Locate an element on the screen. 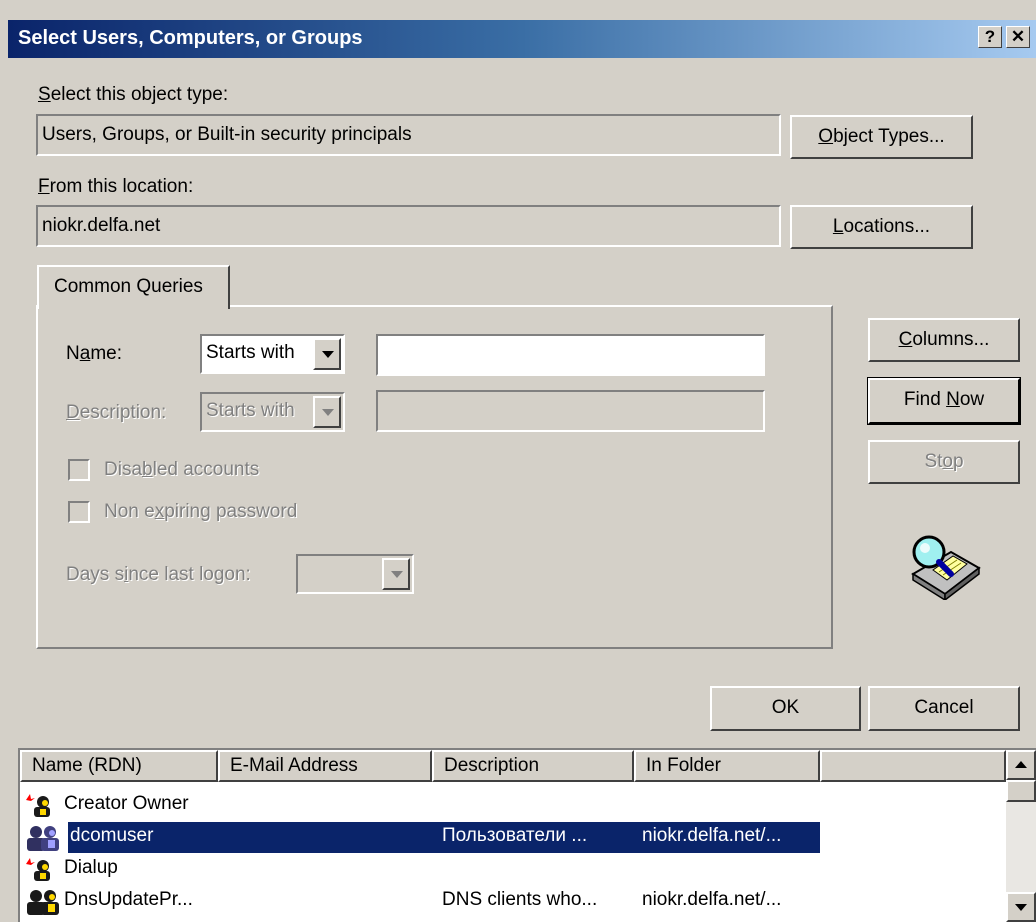 The image size is (1036, 922). name-label: Name: is located at coordinates (94, 353).